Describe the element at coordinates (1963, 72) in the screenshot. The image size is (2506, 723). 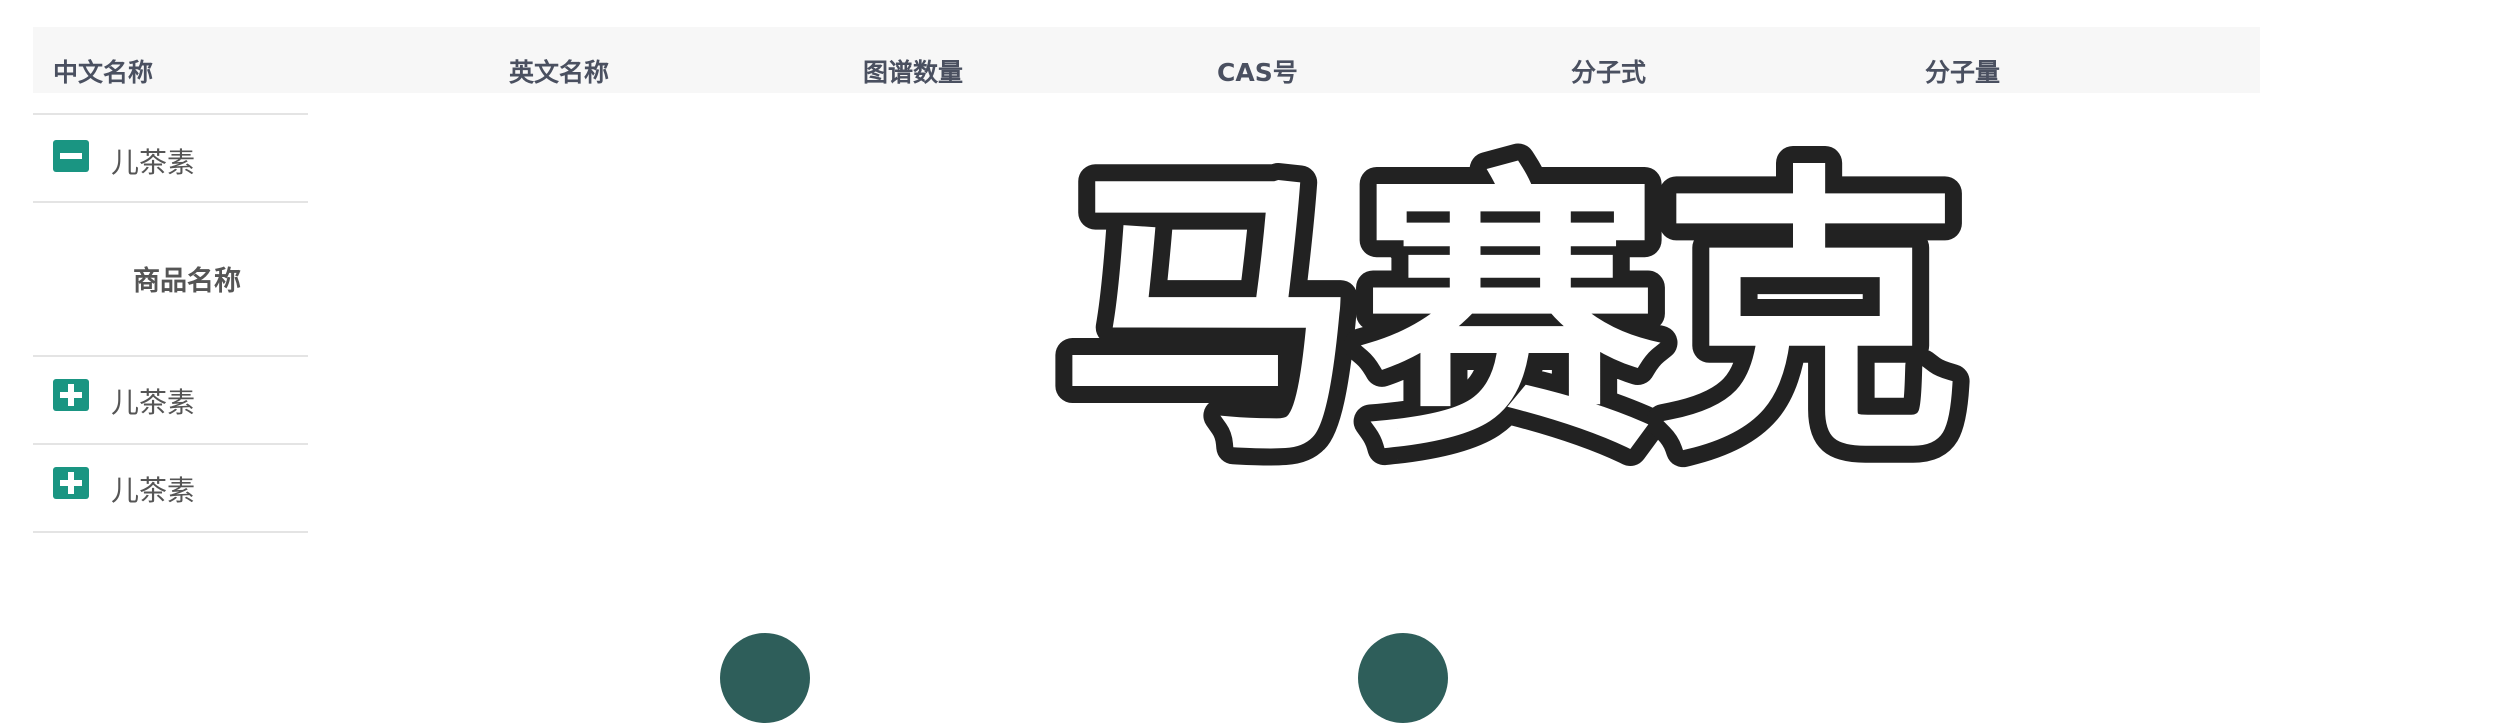
I see `header-molecular-weight: 分子量` at that location.